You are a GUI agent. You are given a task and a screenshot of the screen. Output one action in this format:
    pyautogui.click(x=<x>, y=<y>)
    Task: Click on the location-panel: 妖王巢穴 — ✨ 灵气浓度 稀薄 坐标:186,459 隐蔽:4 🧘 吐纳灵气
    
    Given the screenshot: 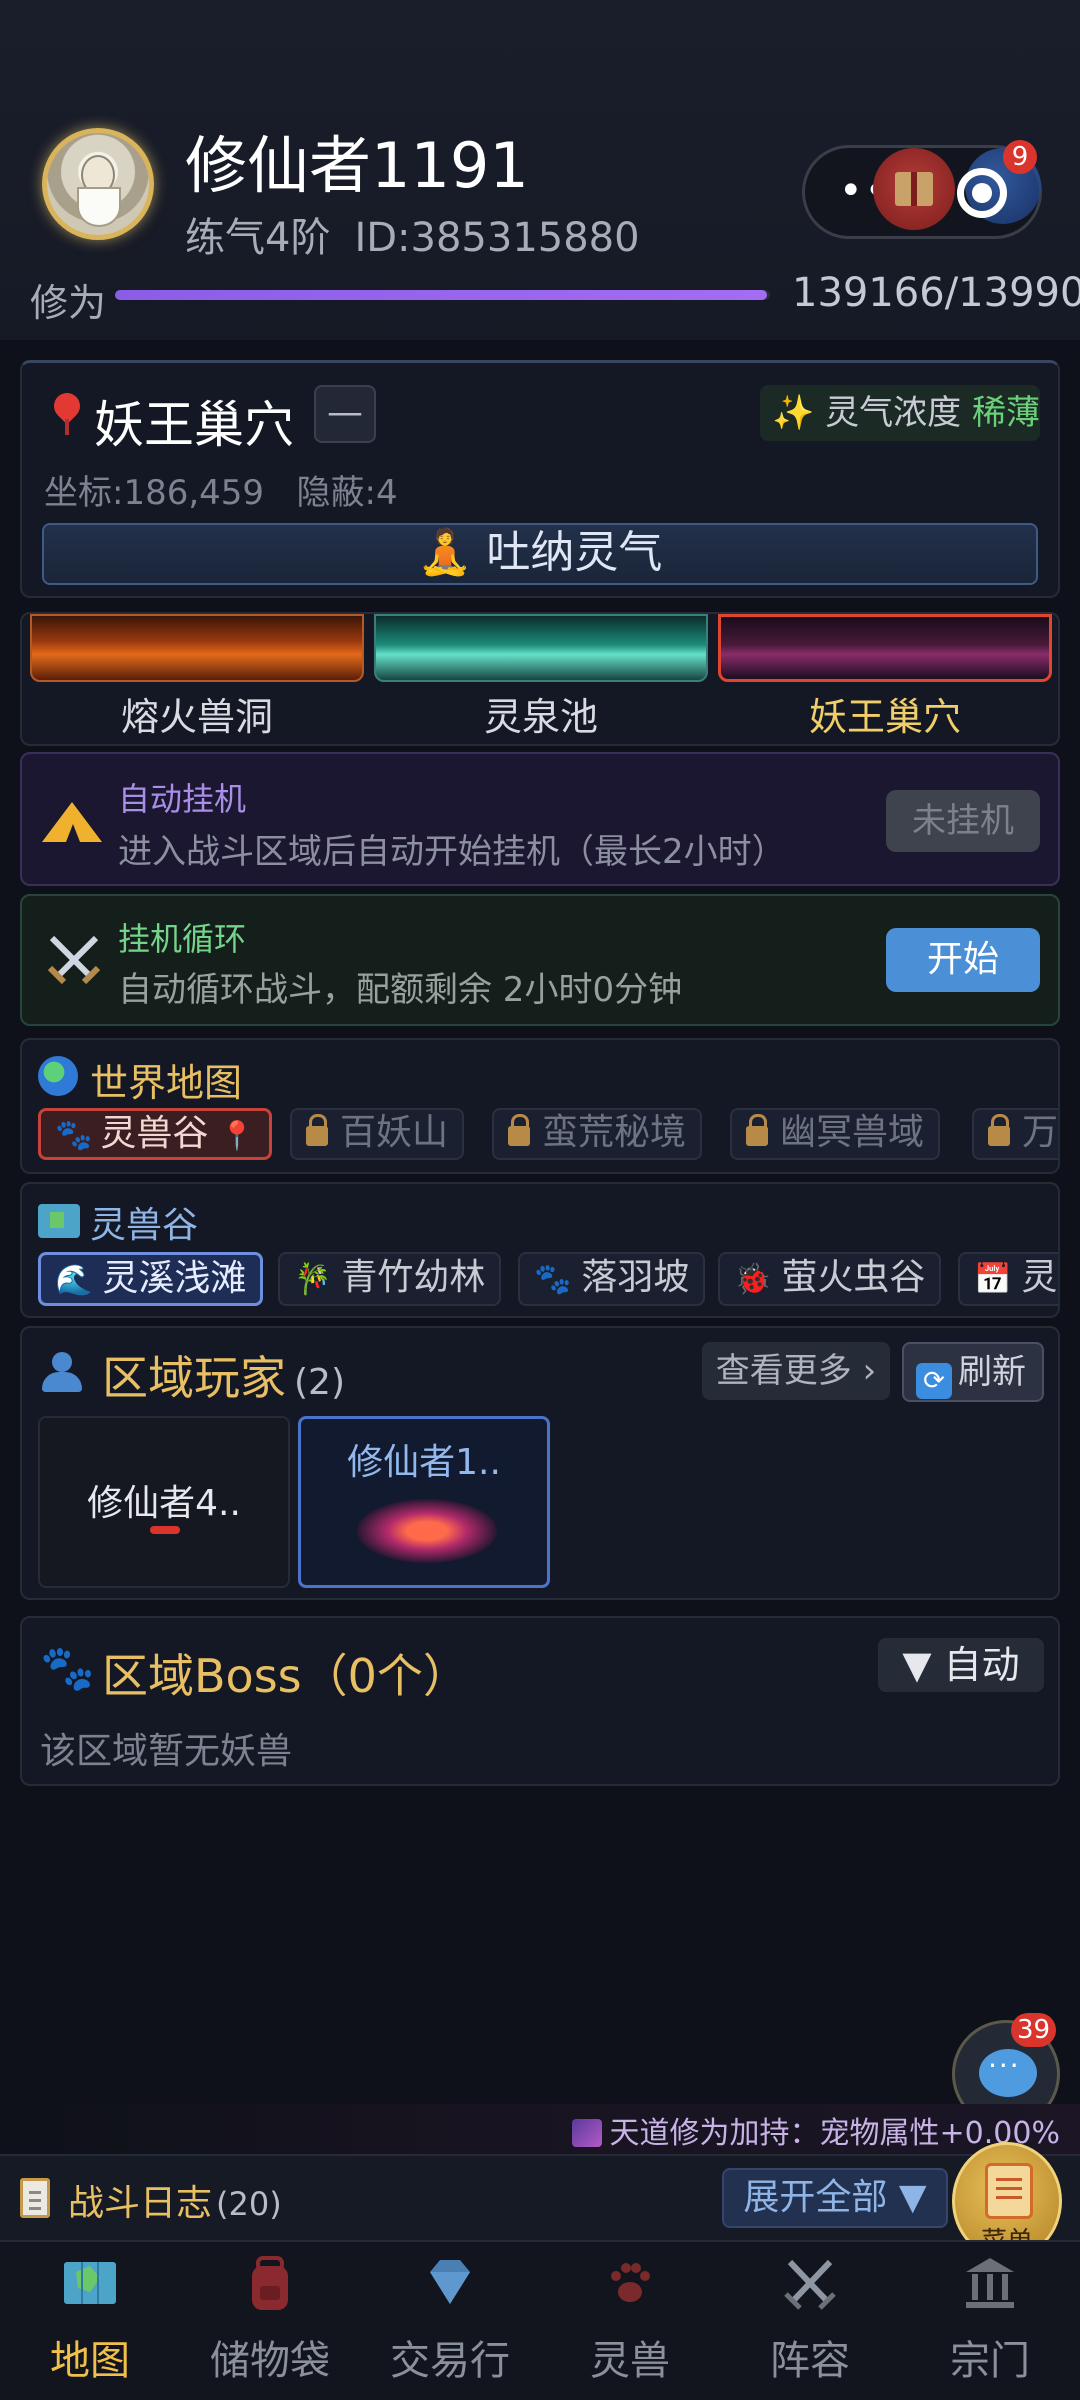 What is the action you would take?
    pyautogui.click(x=540, y=479)
    